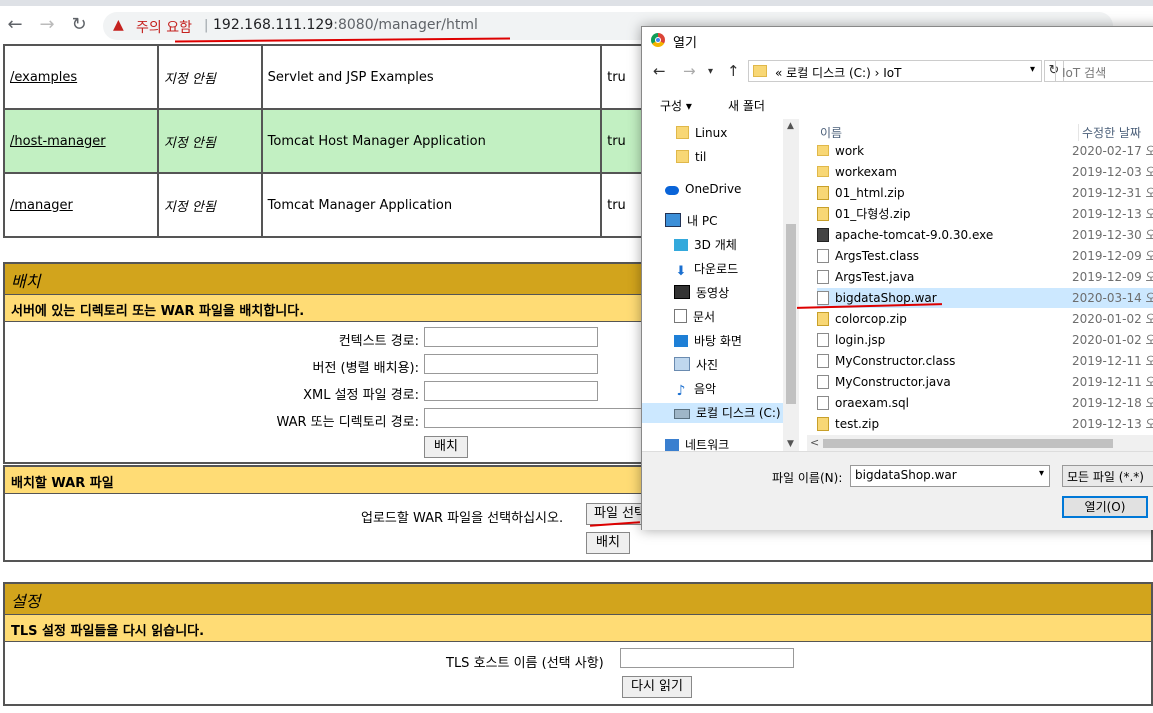  Describe the element at coordinates (807, 478) in the screenshot. I see `filename-label: 파일 이름(N):` at that location.